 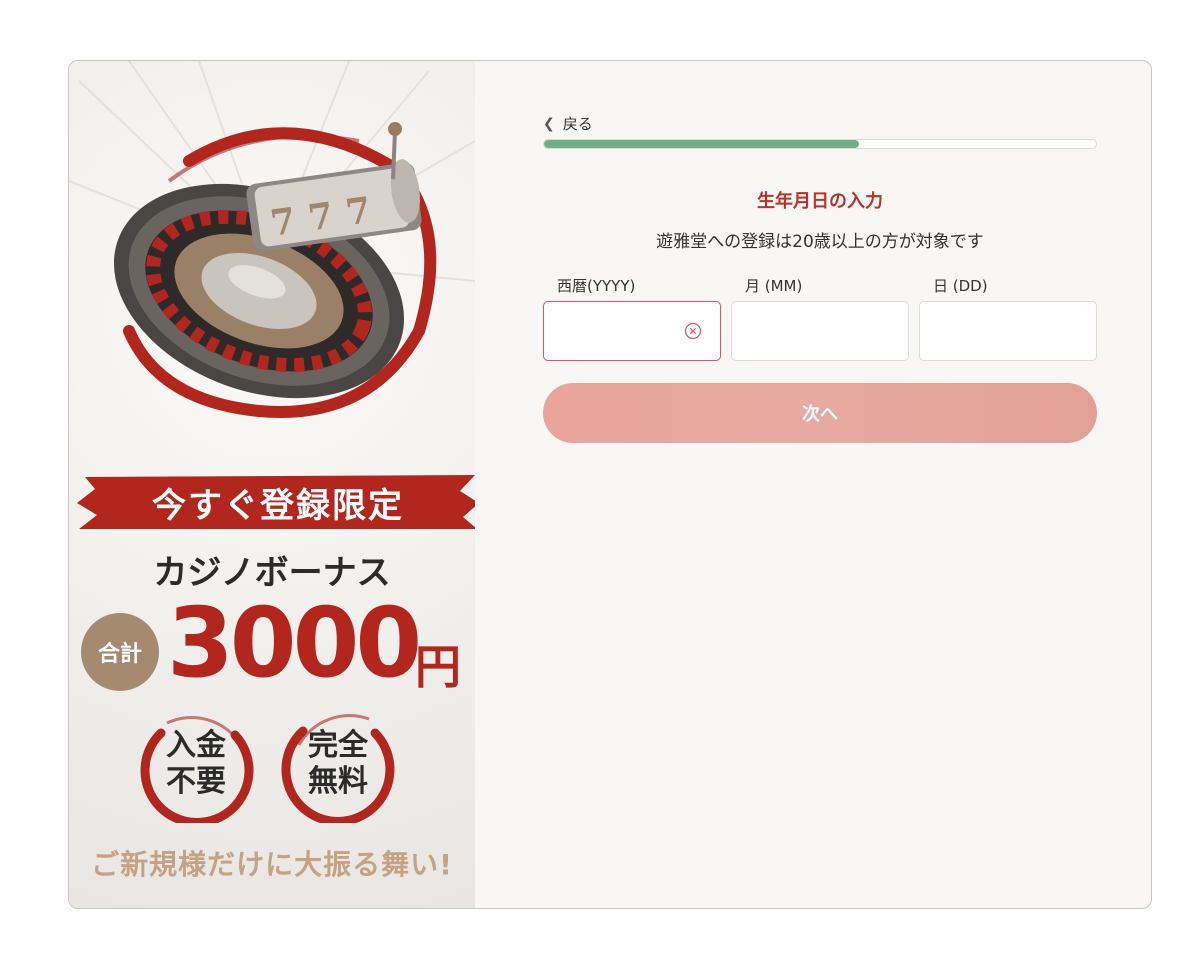 What do you see at coordinates (294, 643) in the screenshot?
I see `bonus-amount: 3000` at bounding box center [294, 643].